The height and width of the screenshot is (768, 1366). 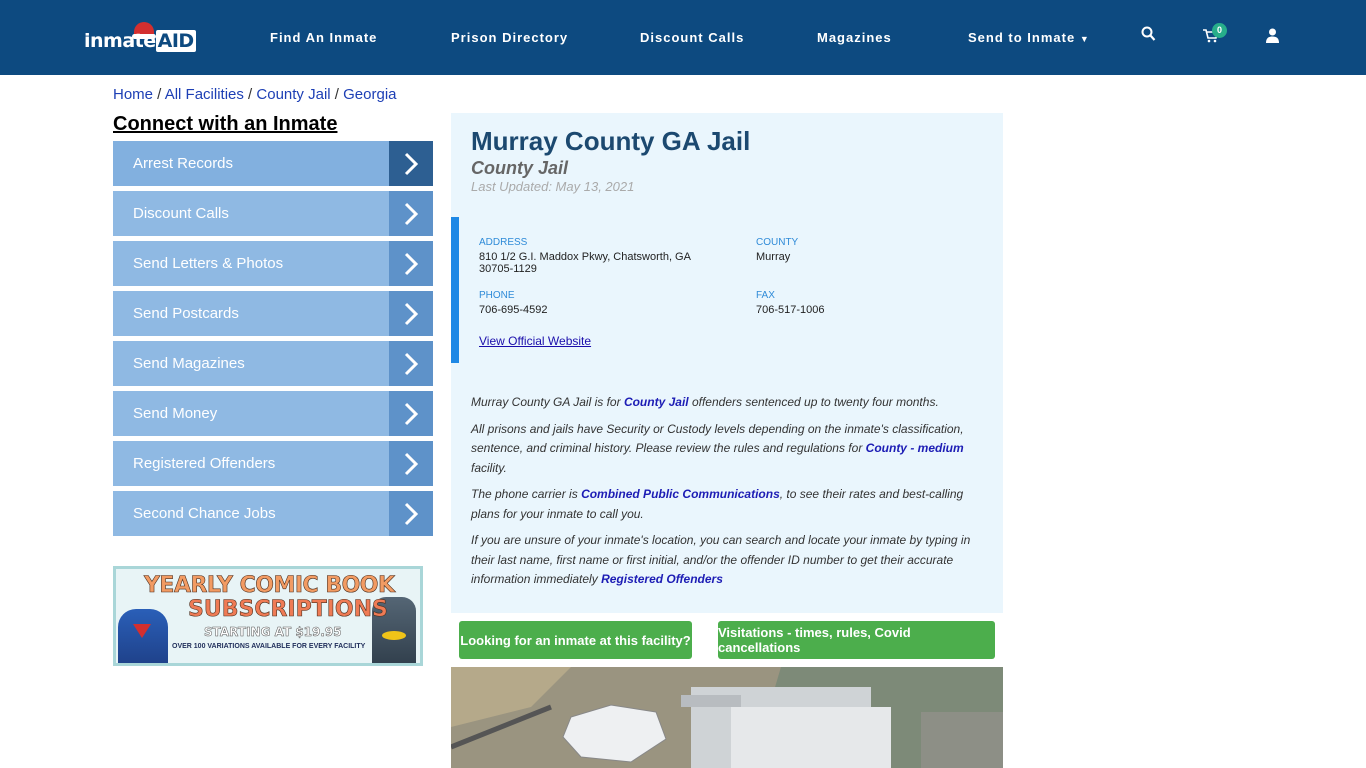 I want to click on sidebar-item-second-chance-jobs: Second Chance Jobs, so click(x=273, y=513).